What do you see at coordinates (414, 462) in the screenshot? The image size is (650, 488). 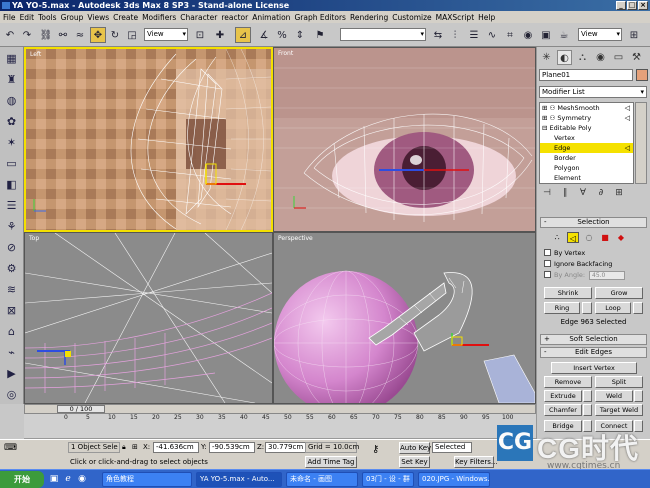 I see `set-key-button: Set Key` at bounding box center [414, 462].